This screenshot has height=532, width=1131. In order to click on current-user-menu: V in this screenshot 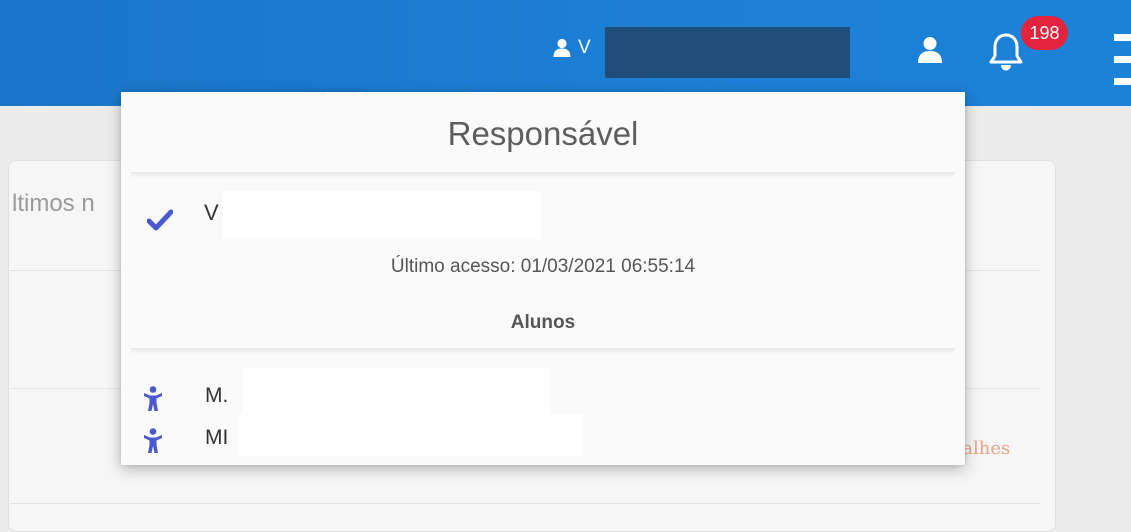, I will do `click(571, 48)`.